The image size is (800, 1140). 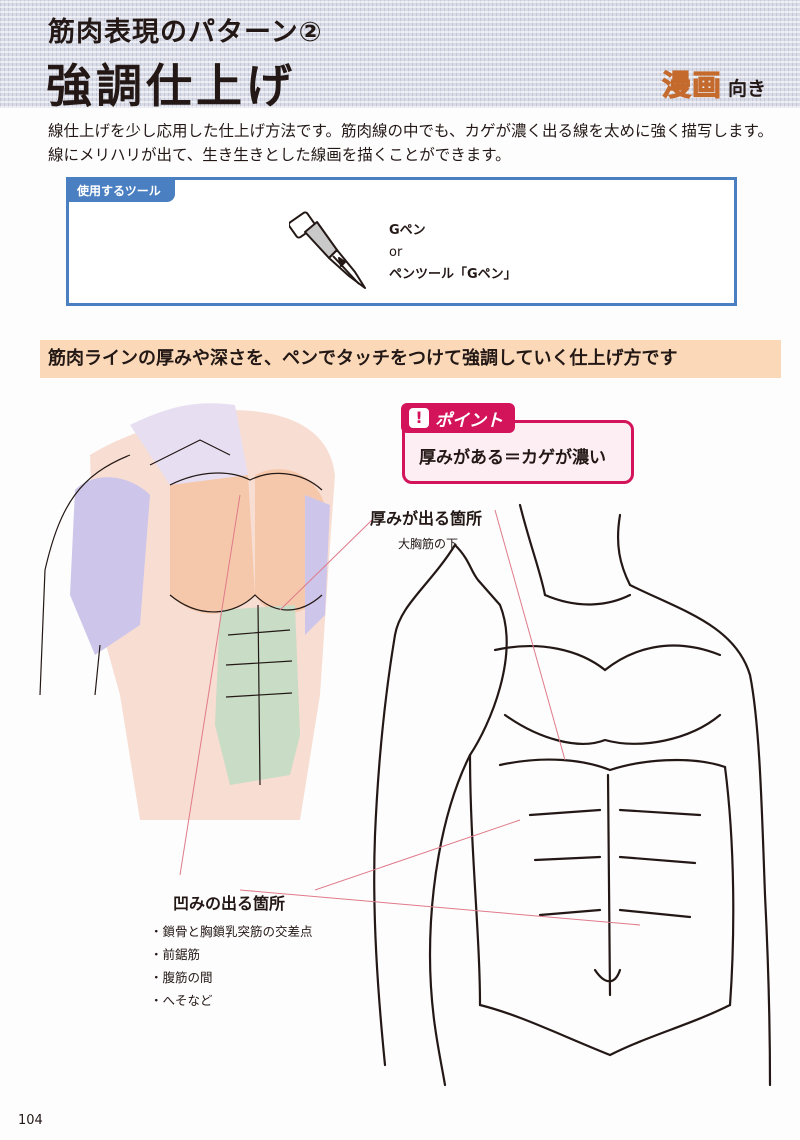 What do you see at coordinates (187, 611) in the screenshot?
I see `colored-torso` at bounding box center [187, 611].